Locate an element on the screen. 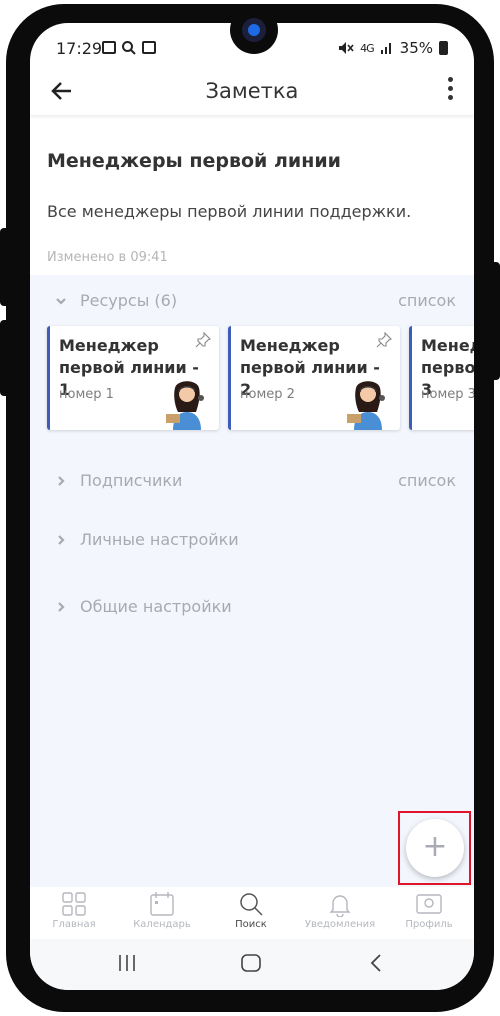  section-label: Личные настройки is located at coordinates (159, 539).